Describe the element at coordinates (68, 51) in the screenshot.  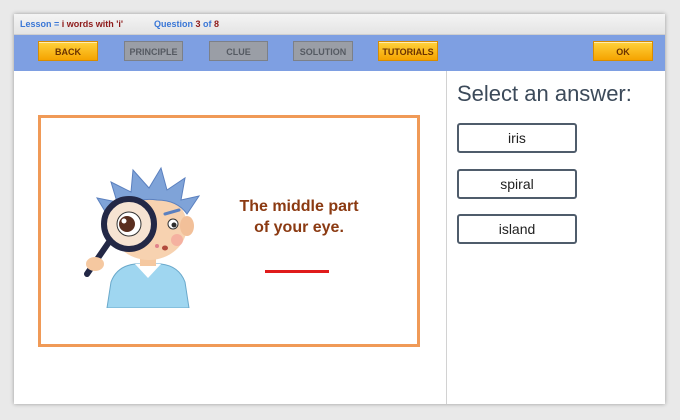
I see `back-button: BACK` at that location.